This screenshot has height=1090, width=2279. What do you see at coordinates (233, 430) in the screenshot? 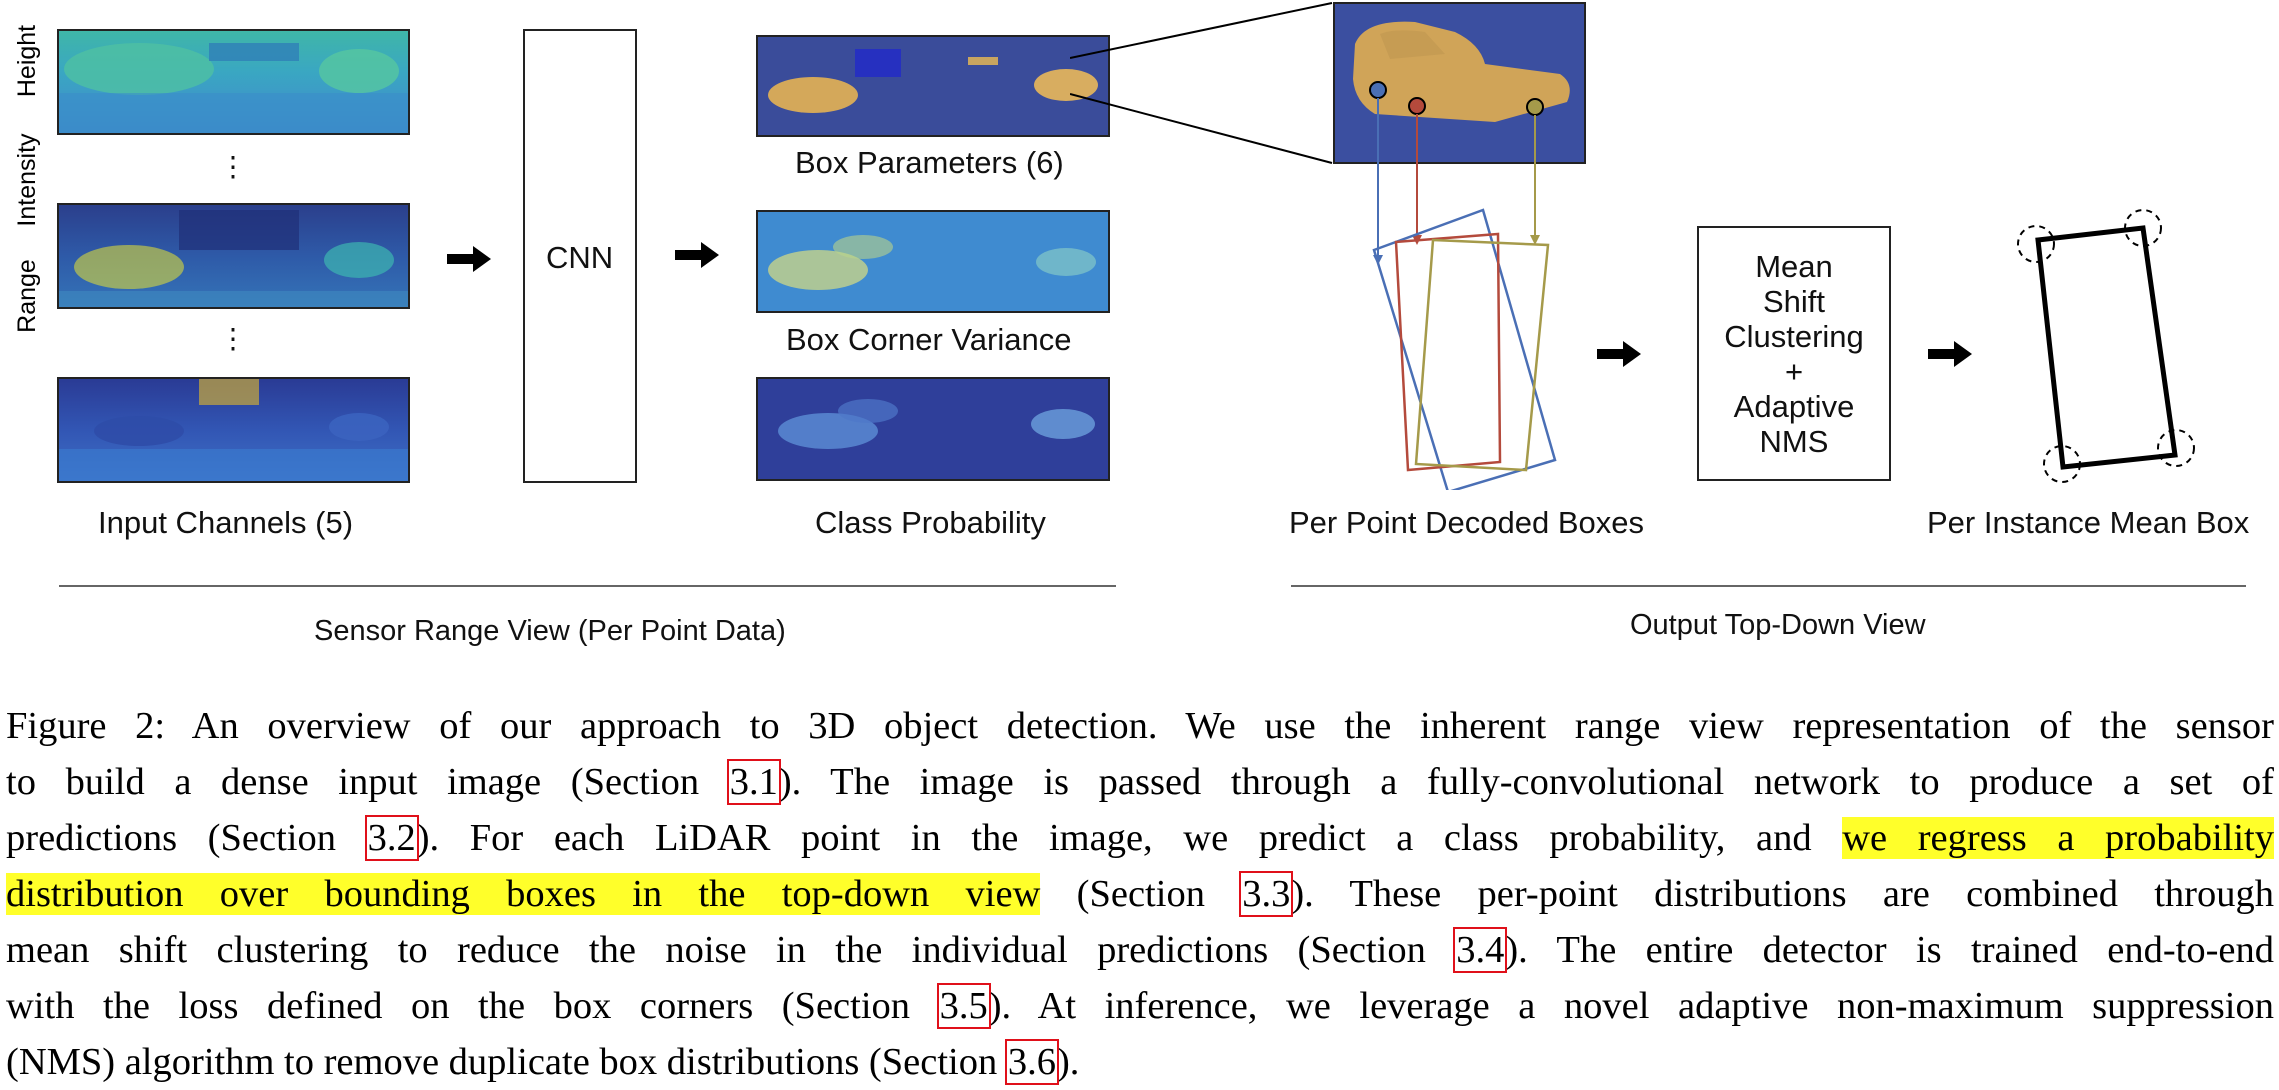
I see `range-channel-image` at bounding box center [233, 430].